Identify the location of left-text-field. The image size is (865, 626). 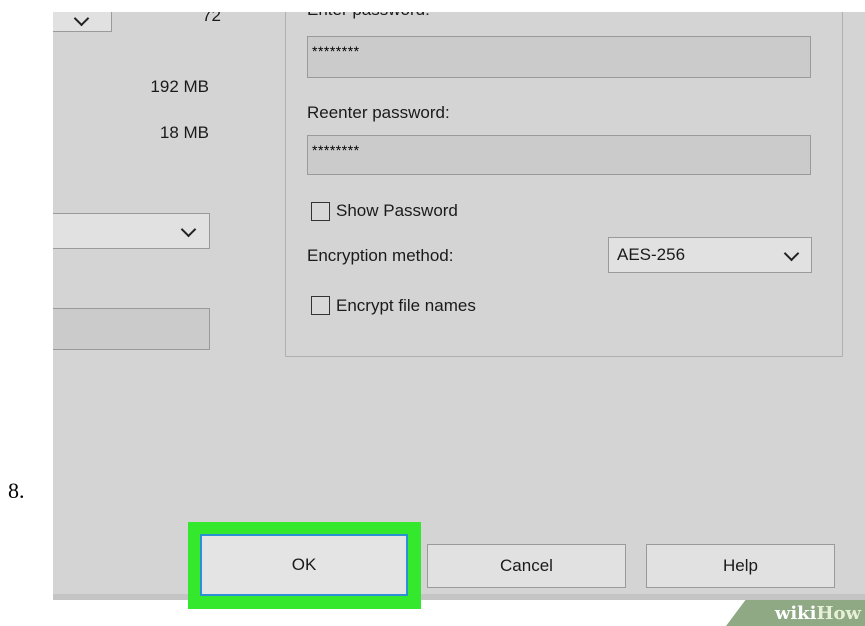
(131, 329).